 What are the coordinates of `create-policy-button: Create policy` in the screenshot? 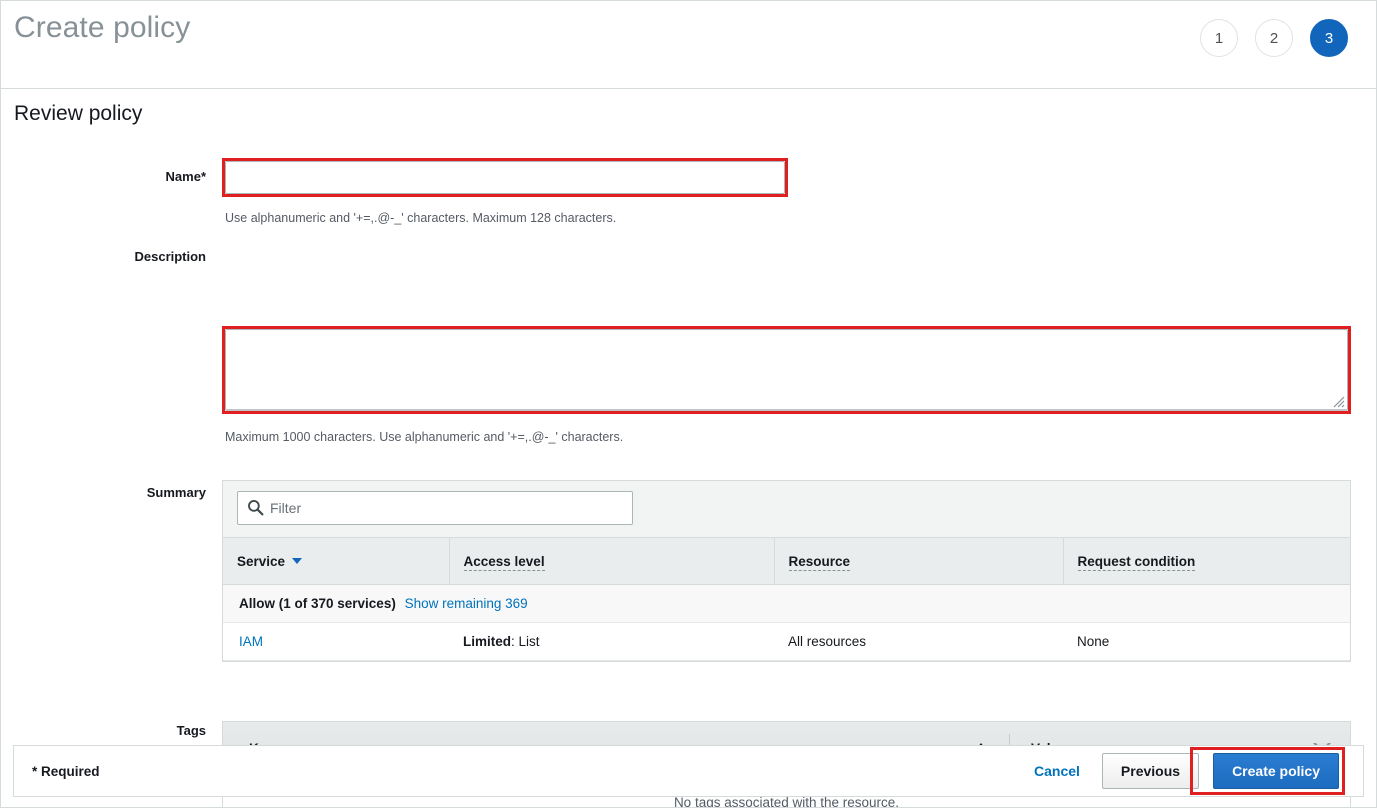 It's located at (1276, 771).